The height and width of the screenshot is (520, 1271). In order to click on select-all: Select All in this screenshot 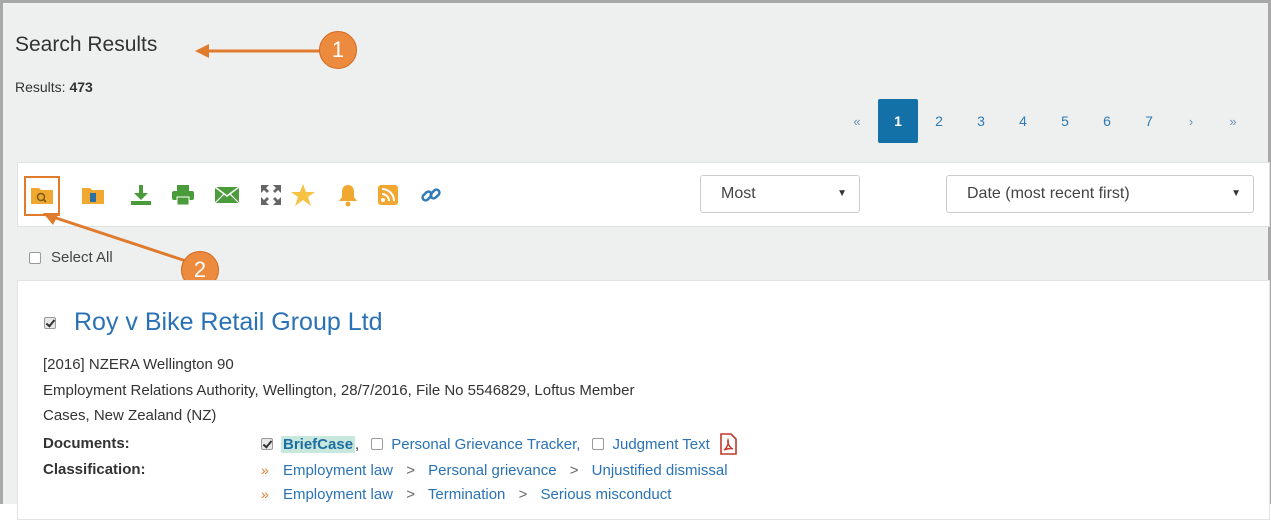, I will do `click(71, 257)`.